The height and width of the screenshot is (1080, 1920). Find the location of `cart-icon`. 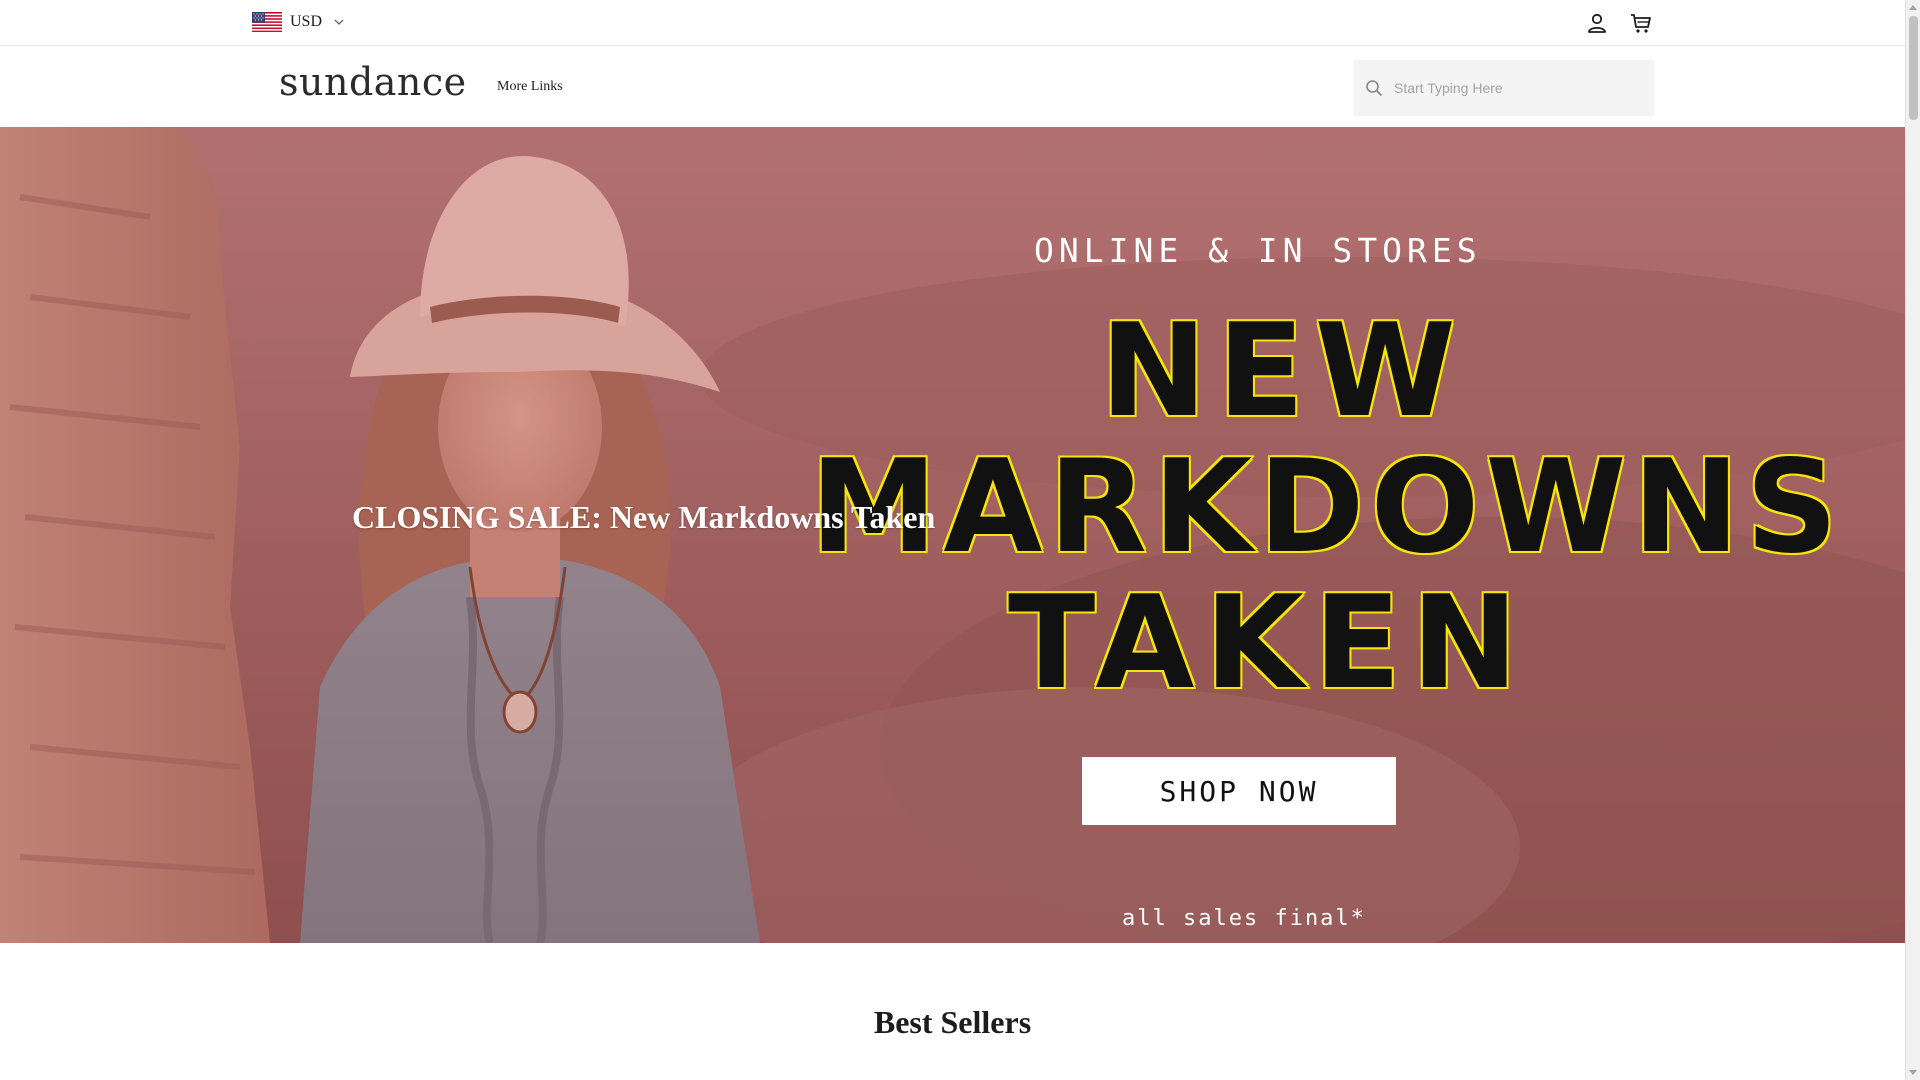

cart-icon is located at coordinates (1641, 23).